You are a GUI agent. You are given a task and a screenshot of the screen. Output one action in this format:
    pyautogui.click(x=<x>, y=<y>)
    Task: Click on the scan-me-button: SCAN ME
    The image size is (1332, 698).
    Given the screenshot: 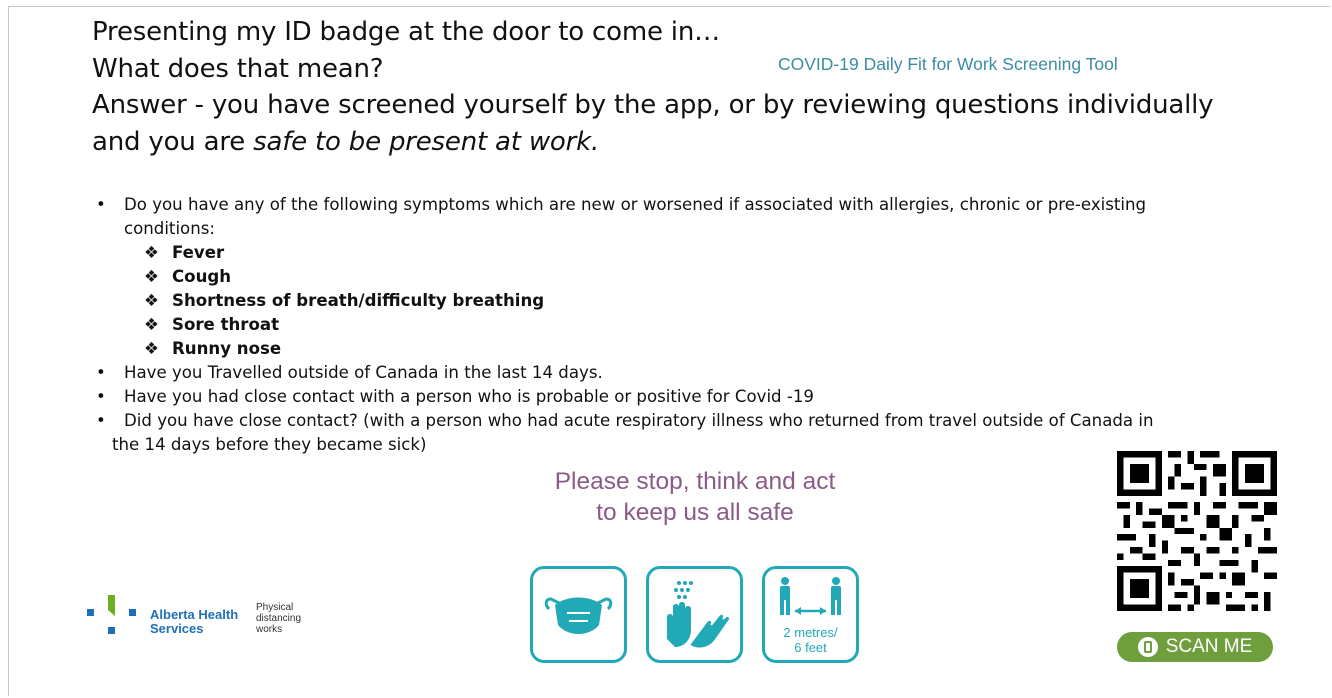 What is the action you would take?
    pyautogui.click(x=1195, y=647)
    